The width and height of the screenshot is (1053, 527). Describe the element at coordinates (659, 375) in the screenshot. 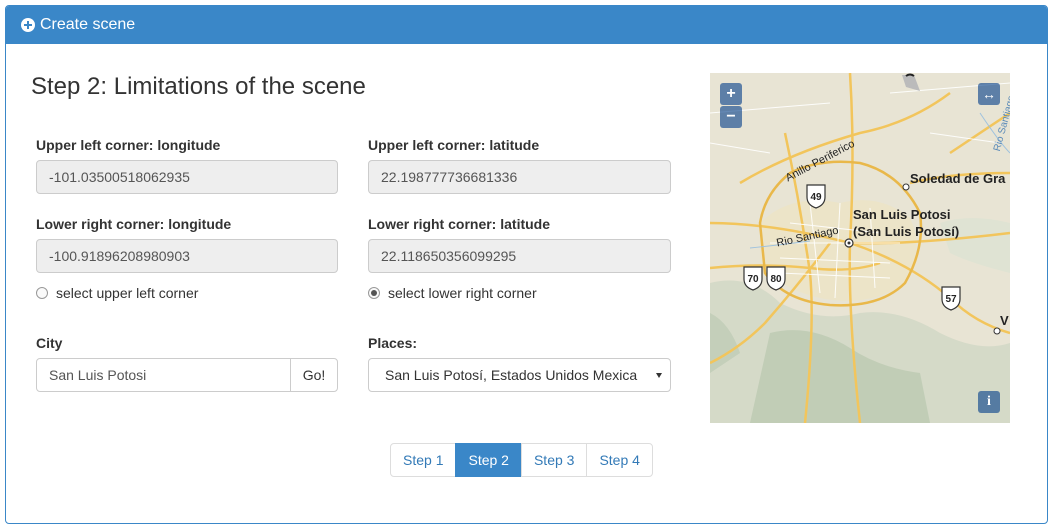

I see `caret-down-icon` at that location.